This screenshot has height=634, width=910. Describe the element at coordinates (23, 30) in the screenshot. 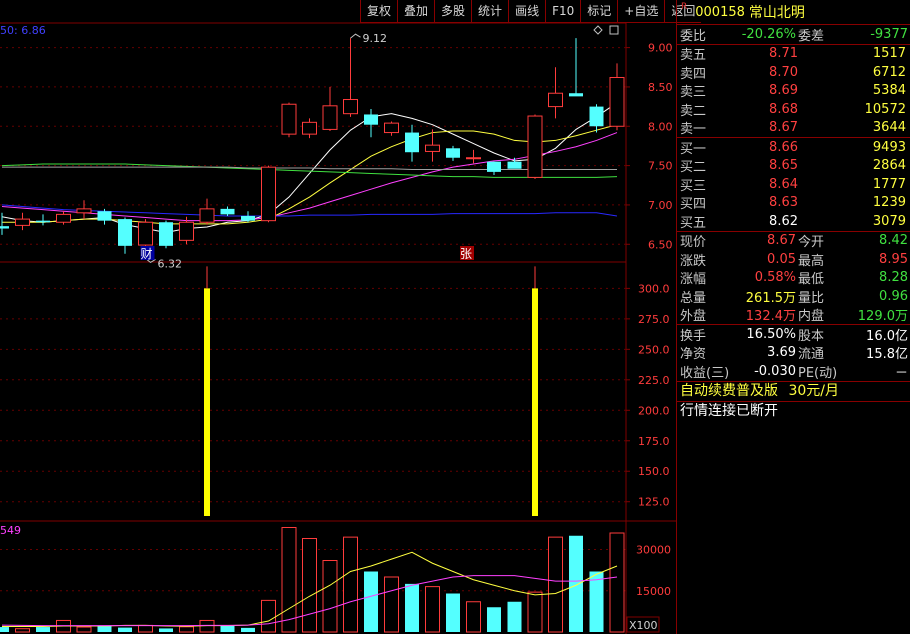

I see `ma-label: 50: 6.86` at that location.